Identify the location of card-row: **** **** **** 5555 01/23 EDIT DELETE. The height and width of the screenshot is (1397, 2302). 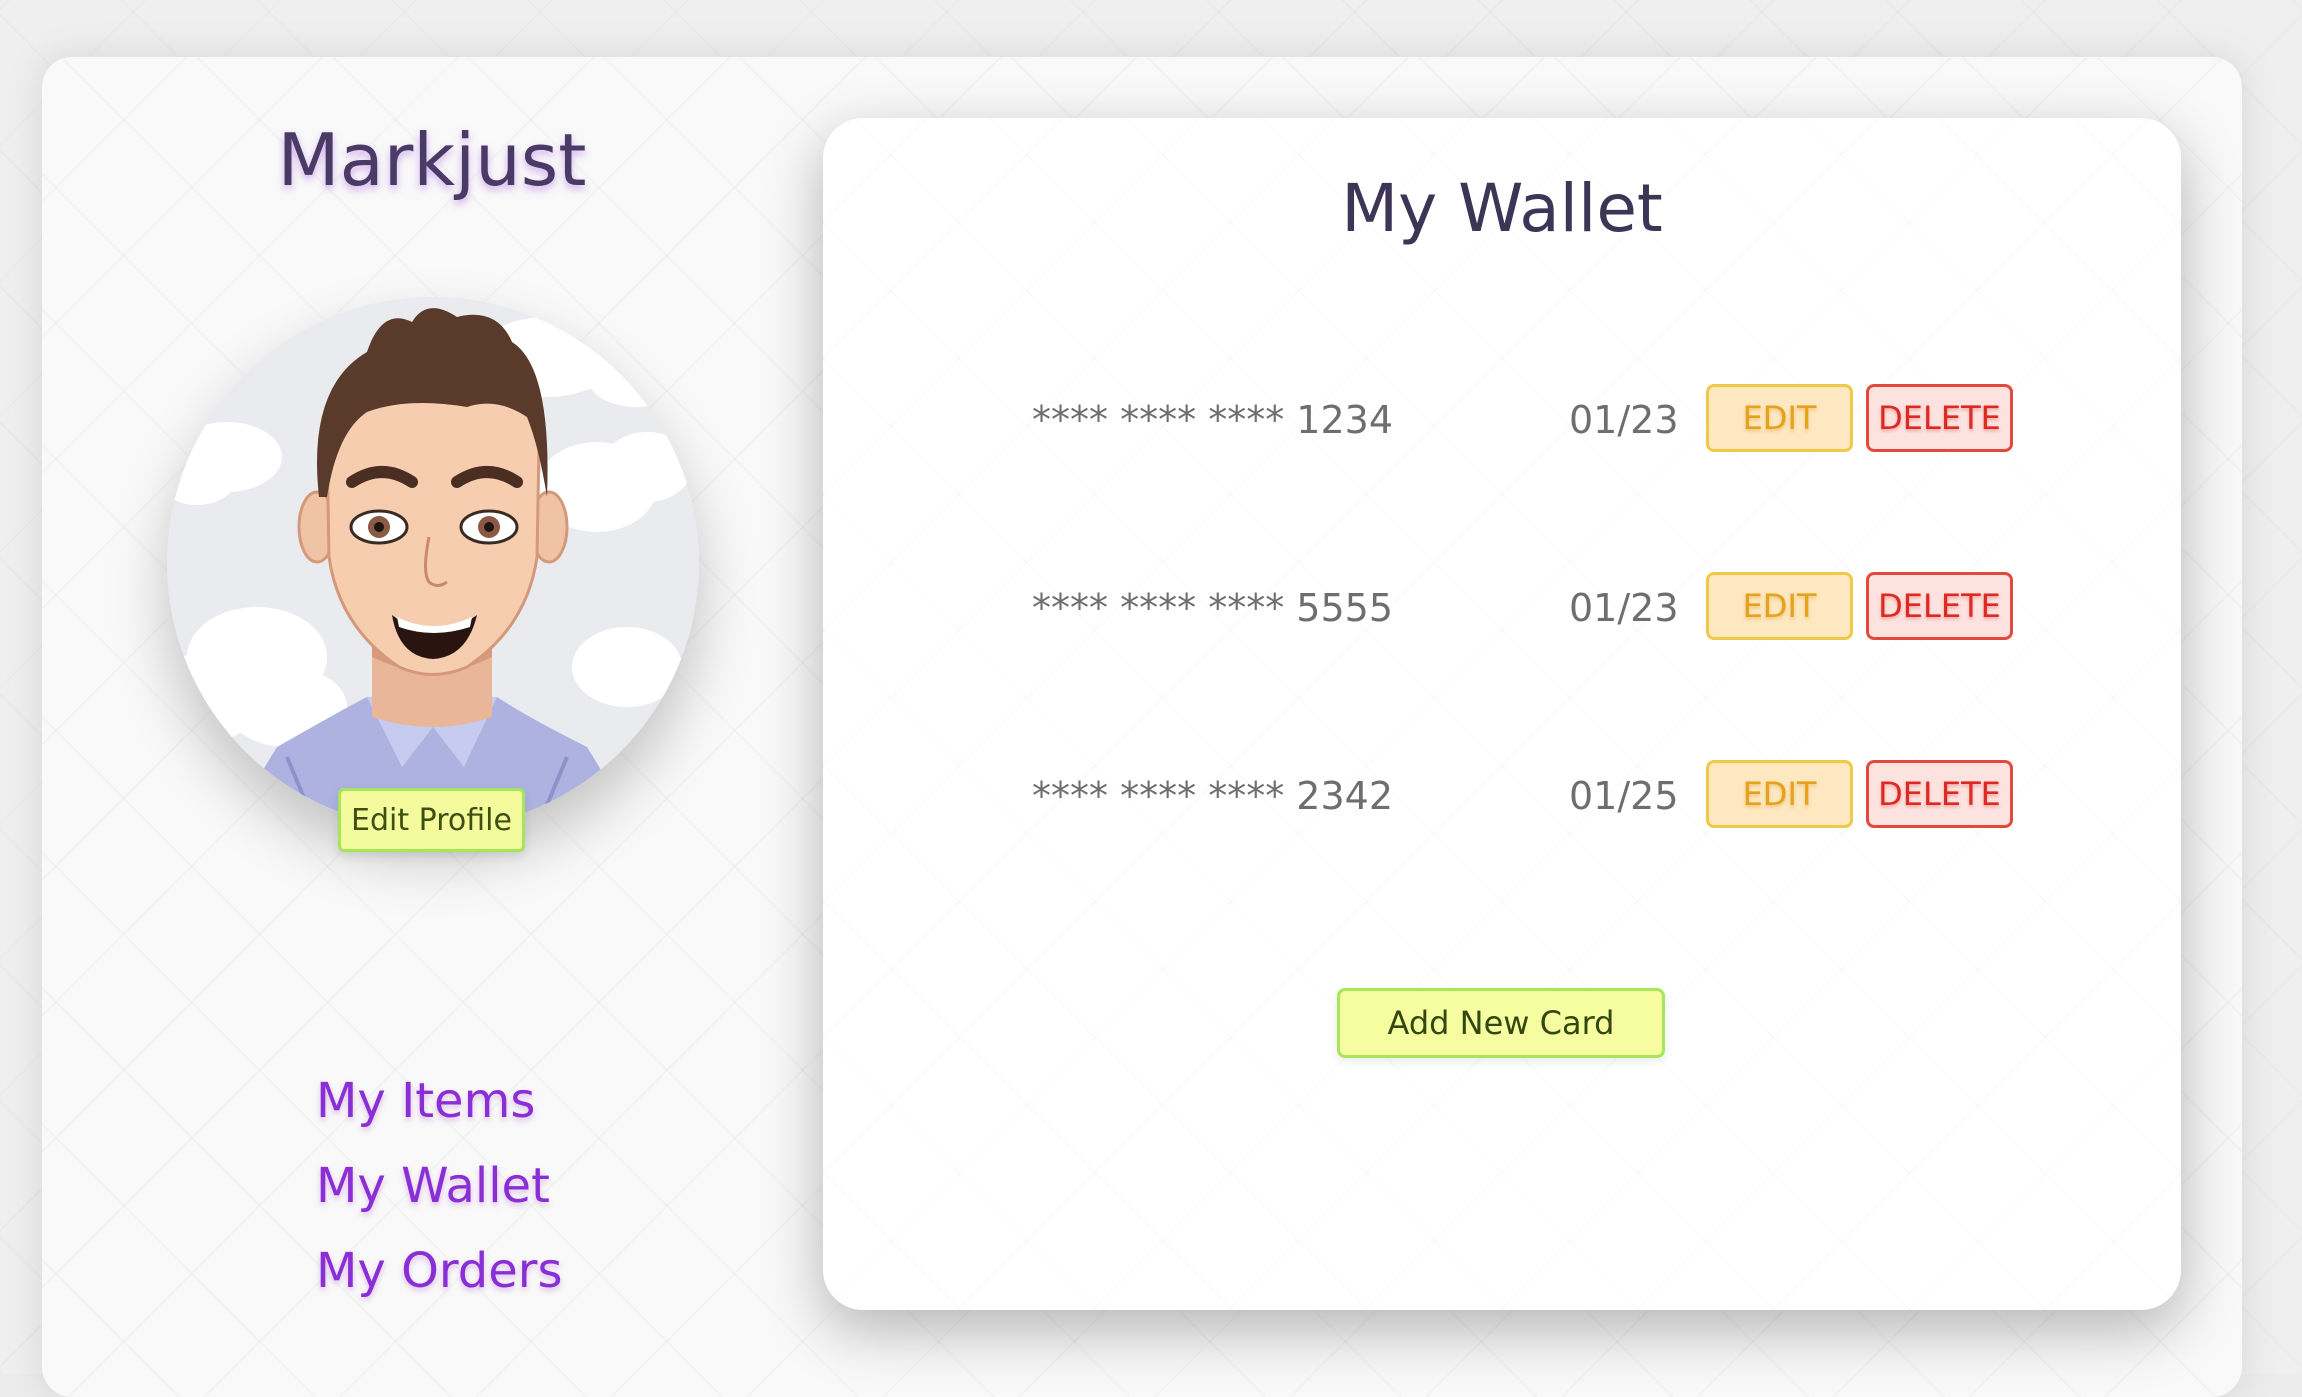
(1502, 606).